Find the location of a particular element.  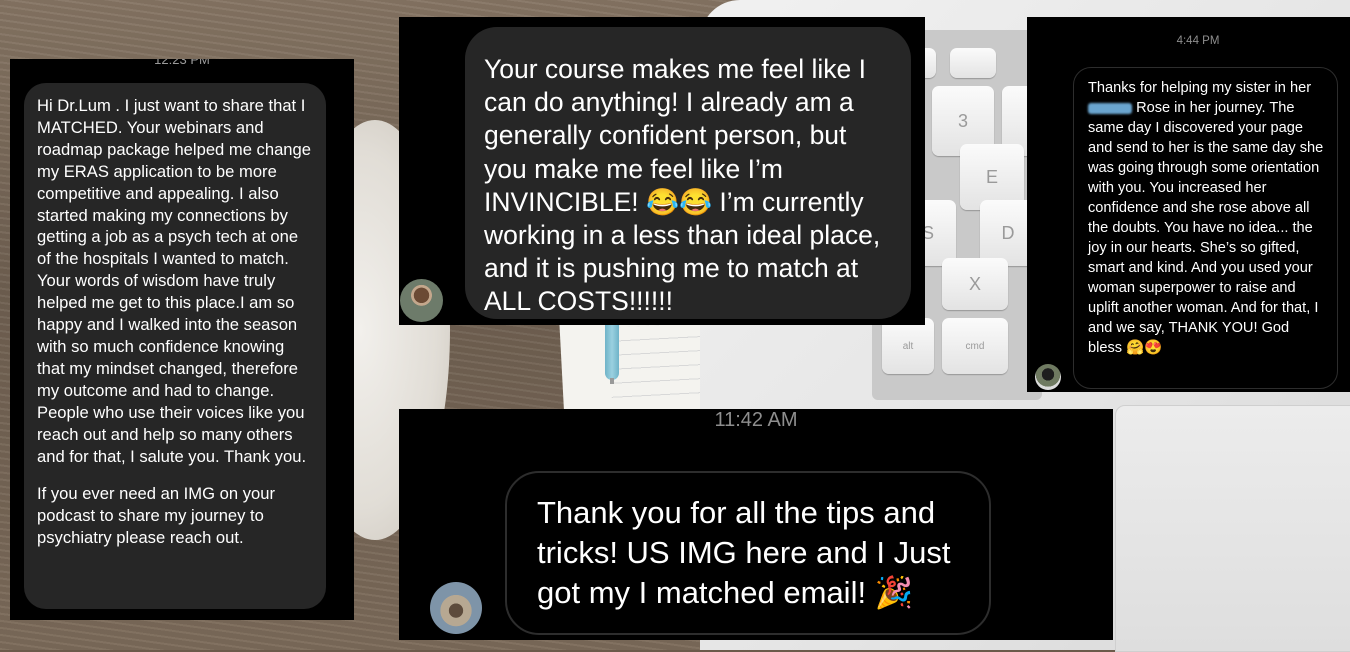

redacted-name-blur is located at coordinates (1110, 108).